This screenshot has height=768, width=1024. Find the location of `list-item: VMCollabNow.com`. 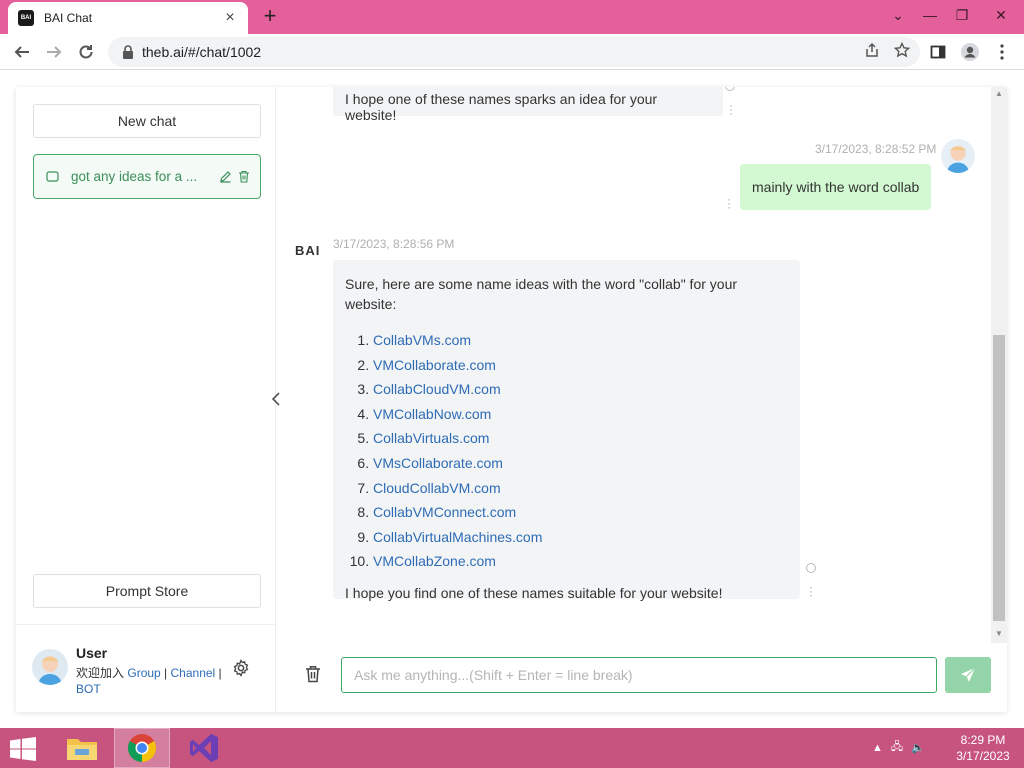

list-item: VMCollabNow.com is located at coordinates (580, 414).